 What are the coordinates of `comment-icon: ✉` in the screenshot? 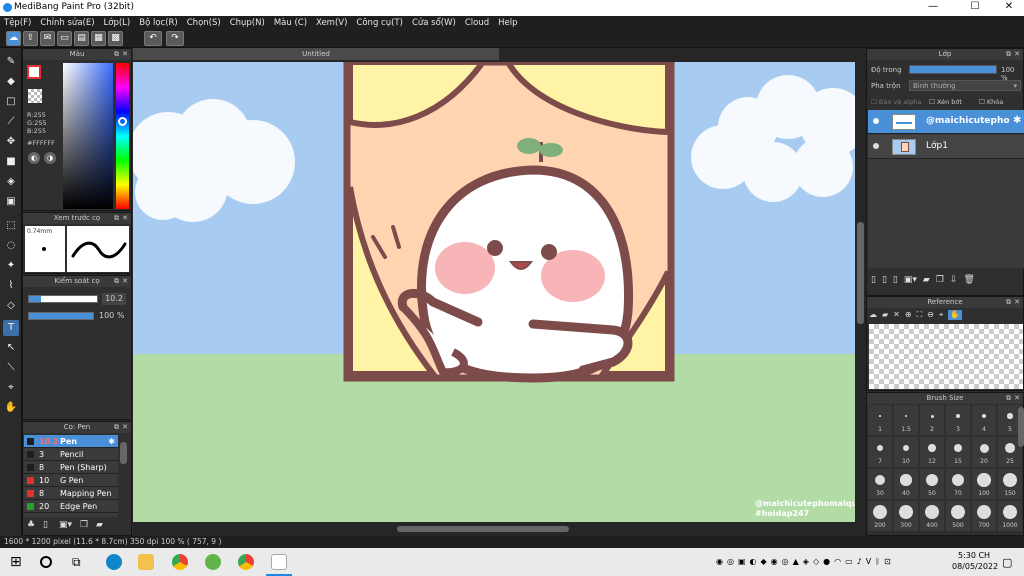 It's located at (47, 38).